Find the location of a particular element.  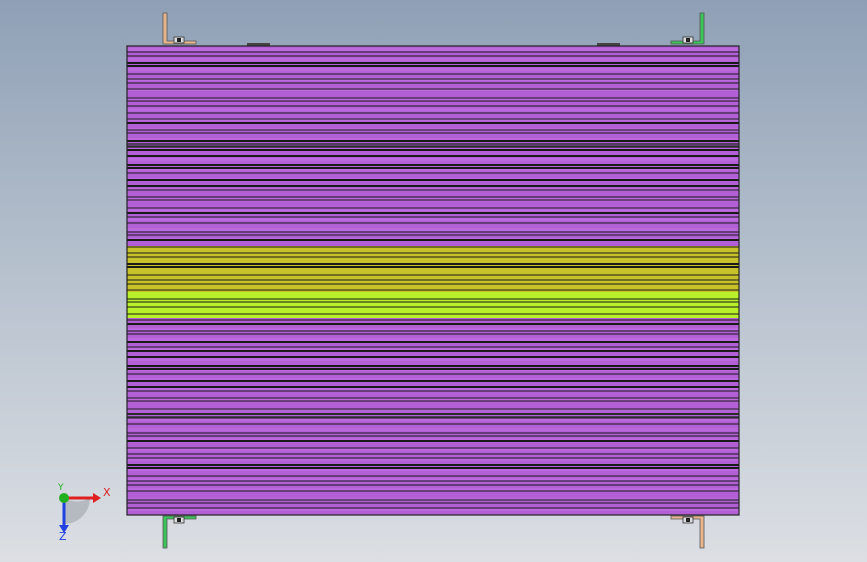

triad-z-label: Z is located at coordinates (63, 536).